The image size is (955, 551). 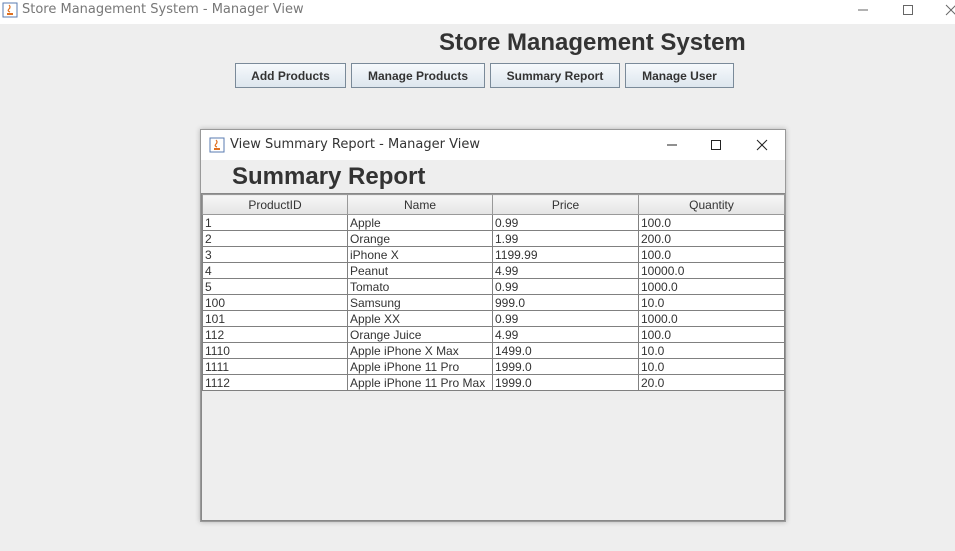 I want to click on table-cell: 100, so click(x=275, y=302).